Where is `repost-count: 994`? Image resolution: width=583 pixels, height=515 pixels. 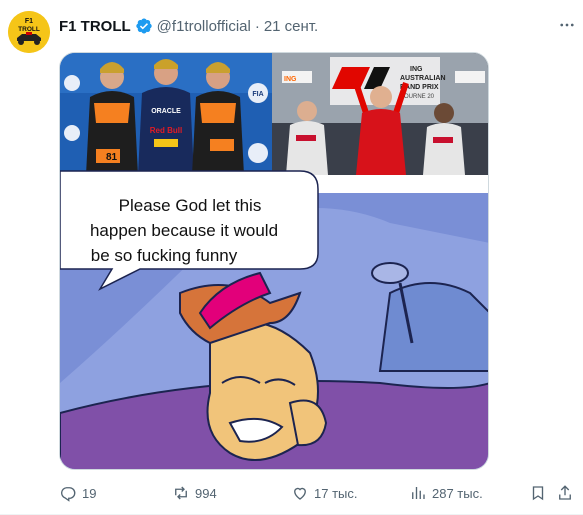
repost-count: 994 is located at coordinates (206, 493).